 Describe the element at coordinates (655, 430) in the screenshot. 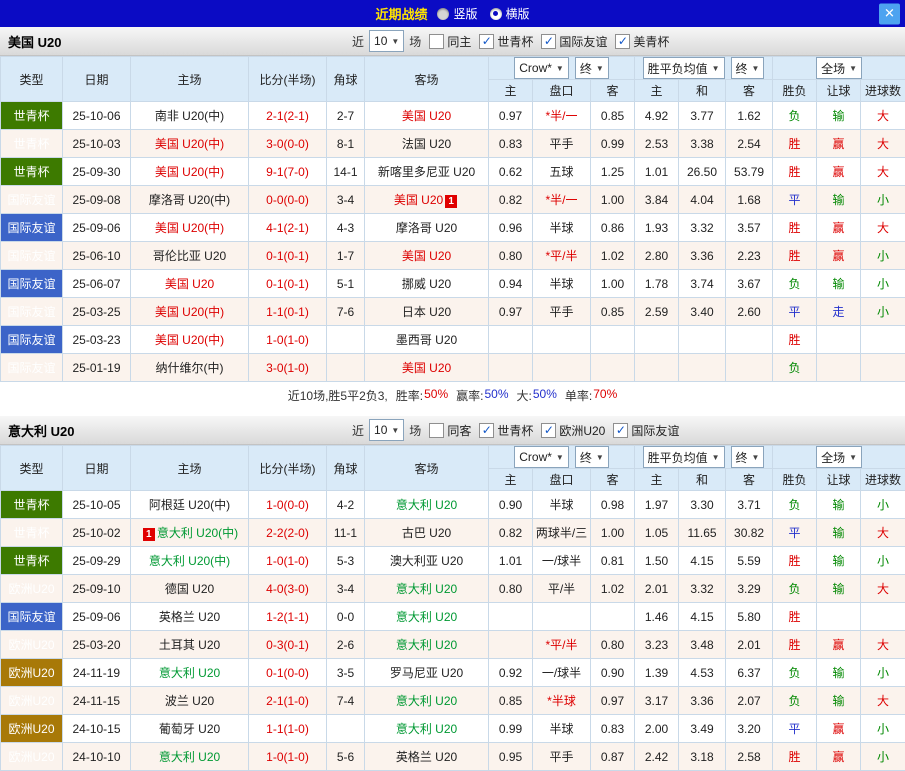

I see `checkbox-label: 国际友谊` at that location.